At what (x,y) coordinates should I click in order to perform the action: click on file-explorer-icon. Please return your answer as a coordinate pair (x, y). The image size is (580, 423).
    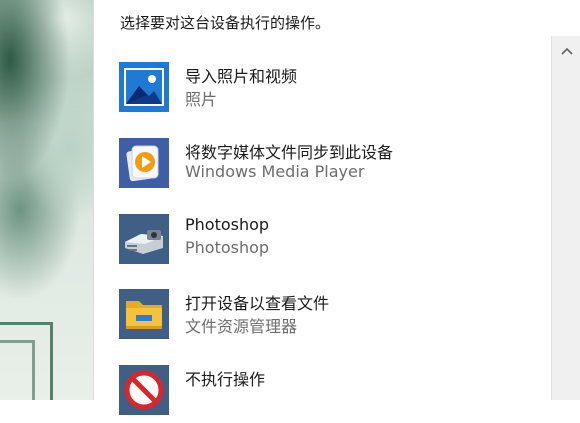
    Looking at the image, I should click on (144, 314).